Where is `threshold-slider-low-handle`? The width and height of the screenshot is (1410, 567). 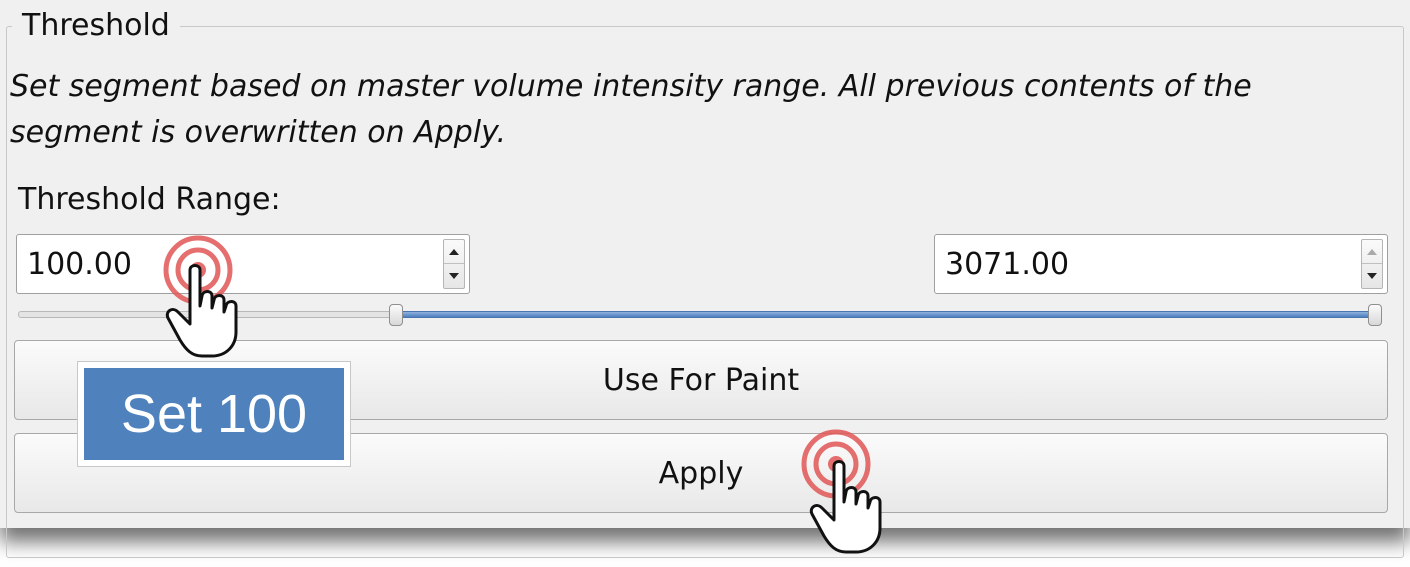
threshold-slider-low-handle is located at coordinates (395, 315).